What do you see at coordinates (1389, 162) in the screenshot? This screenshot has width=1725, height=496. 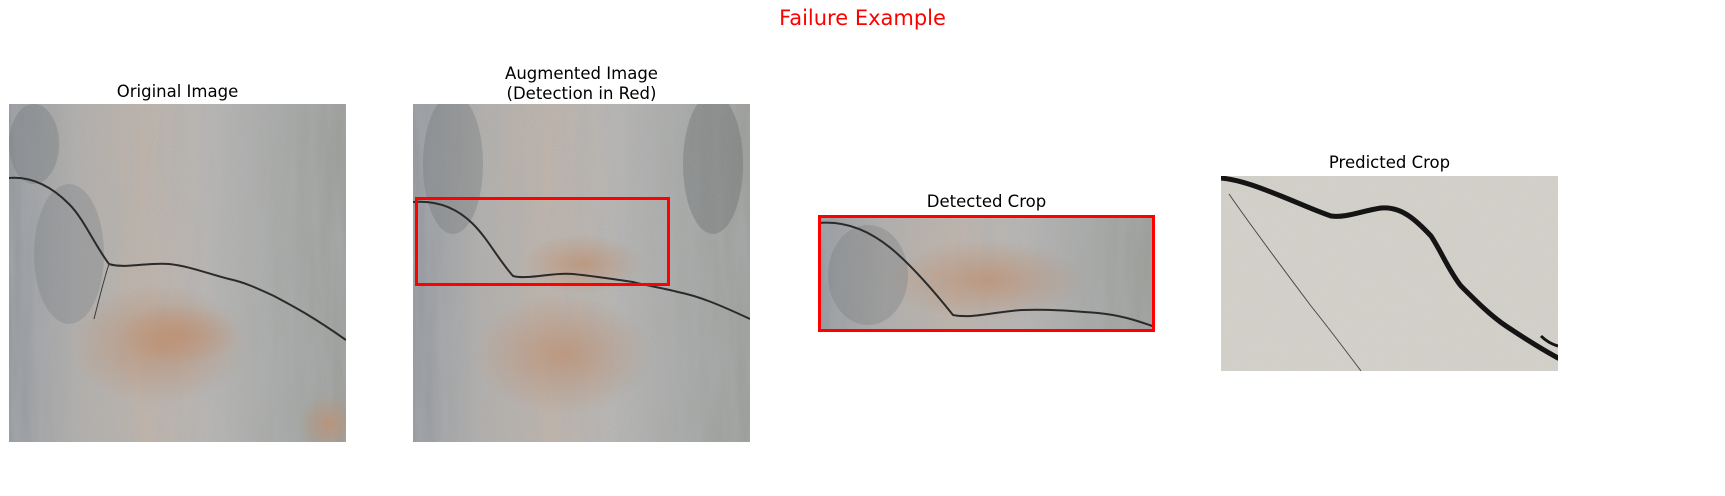 I see `panel-title-predicted-crop: Predicted Crop` at bounding box center [1389, 162].